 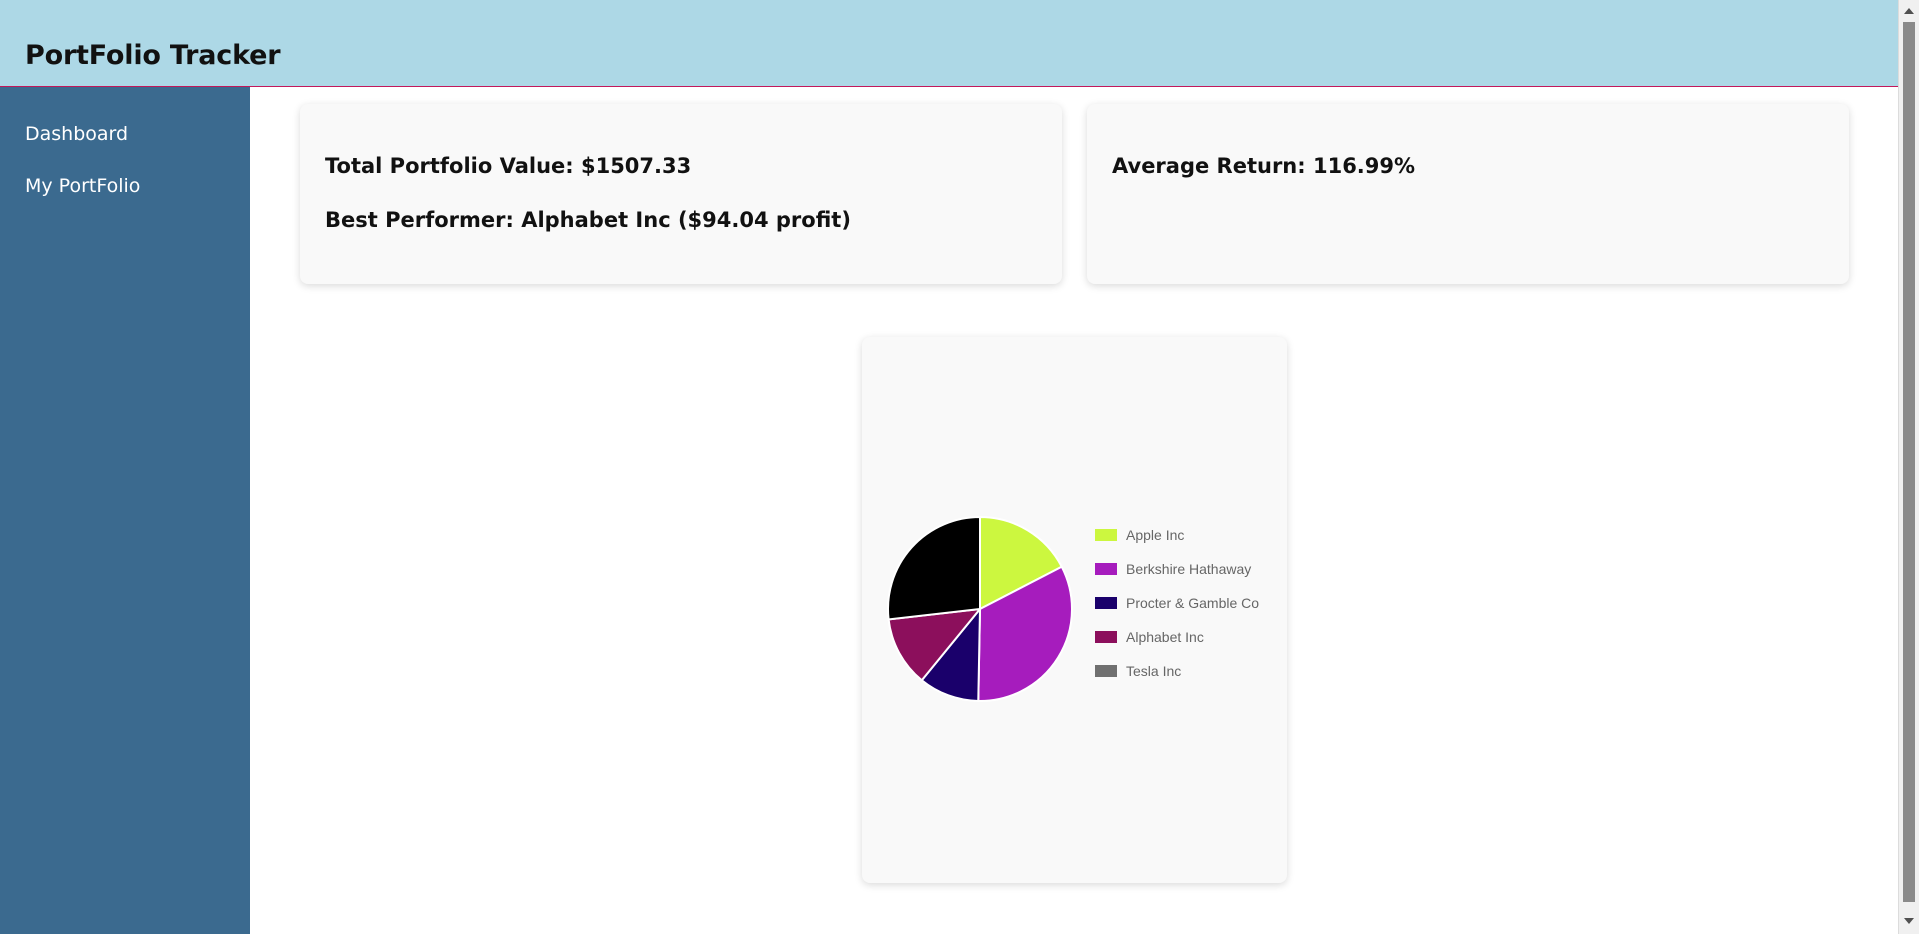 What do you see at coordinates (1192, 603) in the screenshot?
I see `legend-label: Procter & Gamble Co` at bounding box center [1192, 603].